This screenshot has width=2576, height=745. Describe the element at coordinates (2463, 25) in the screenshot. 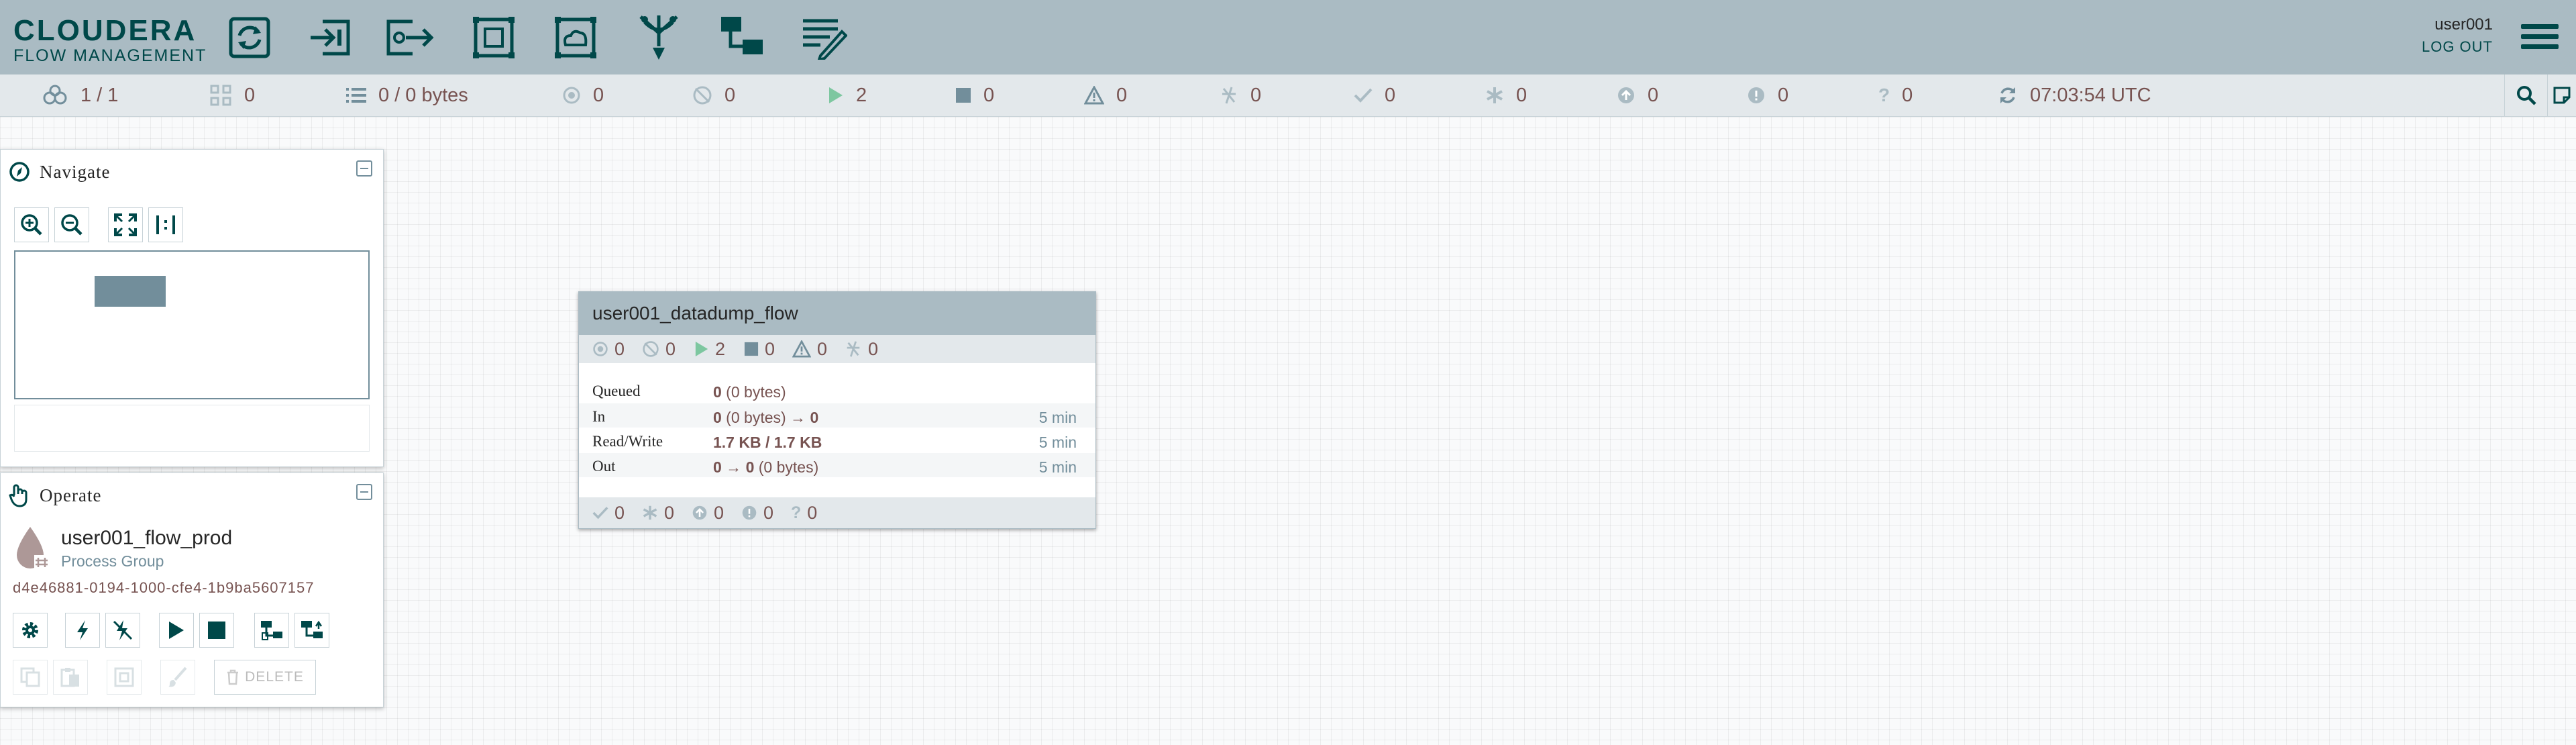

I see `current-user: user001` at that location.